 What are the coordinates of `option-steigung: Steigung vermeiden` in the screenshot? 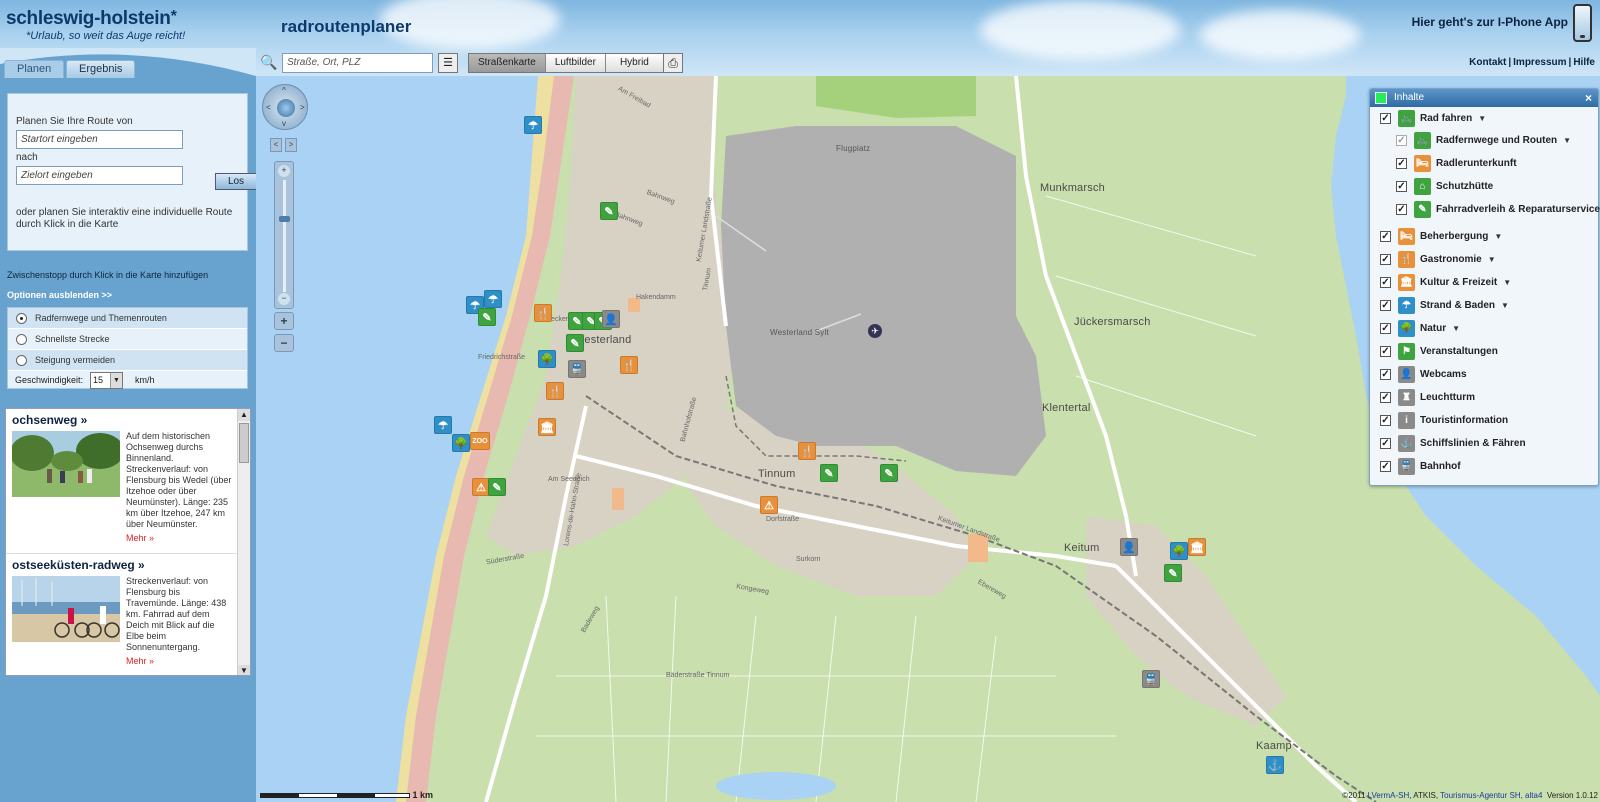 It's located at (127, 360).